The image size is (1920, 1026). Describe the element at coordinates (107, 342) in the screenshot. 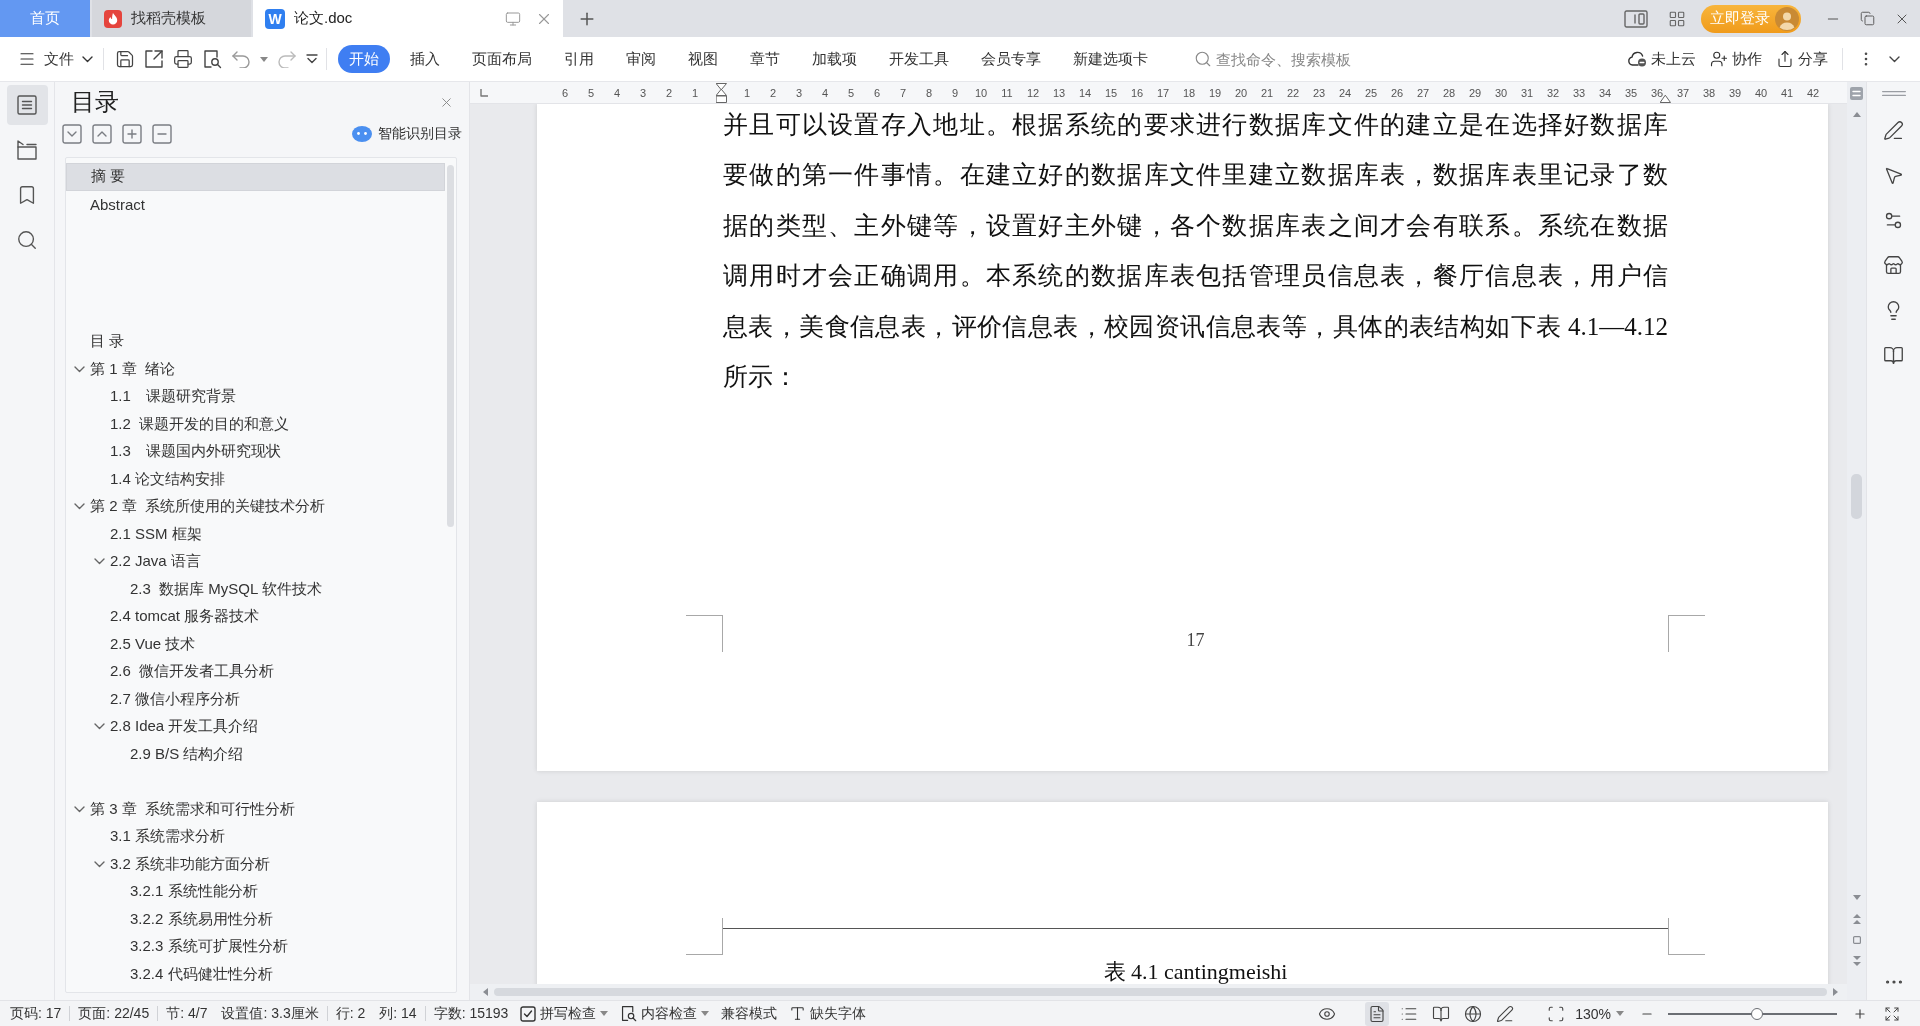

I see `toc-item: 目 录` at that location.